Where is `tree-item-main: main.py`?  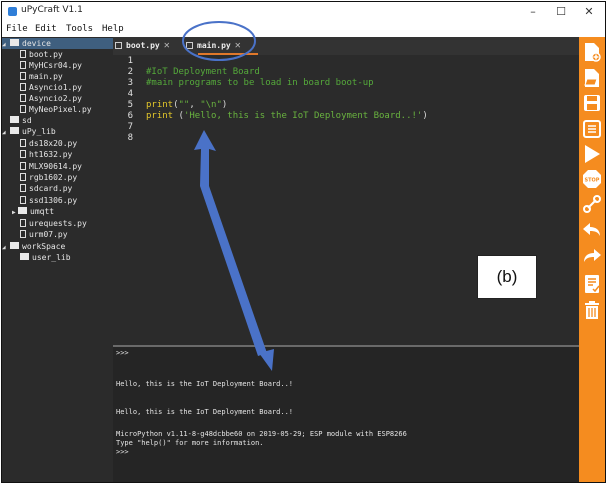
tree-item-main: main.py is located at coordinates (41, 76).